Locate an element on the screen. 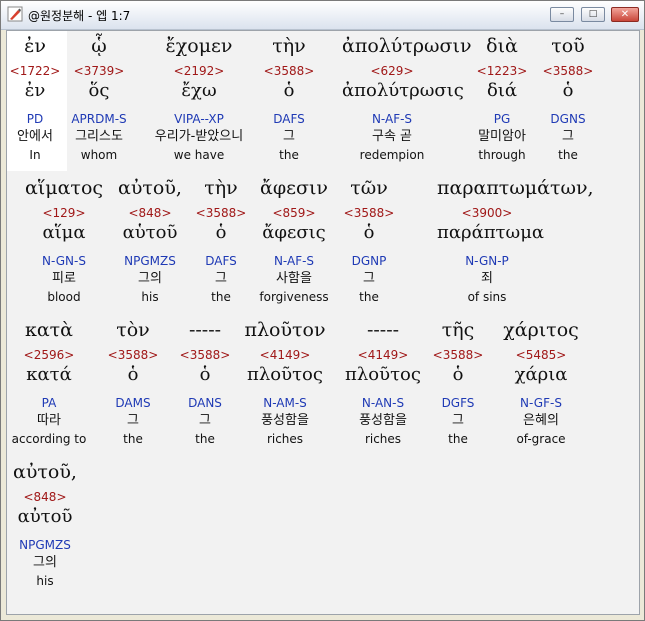  word-parse: DGNP is located at coordinates (369, 261).